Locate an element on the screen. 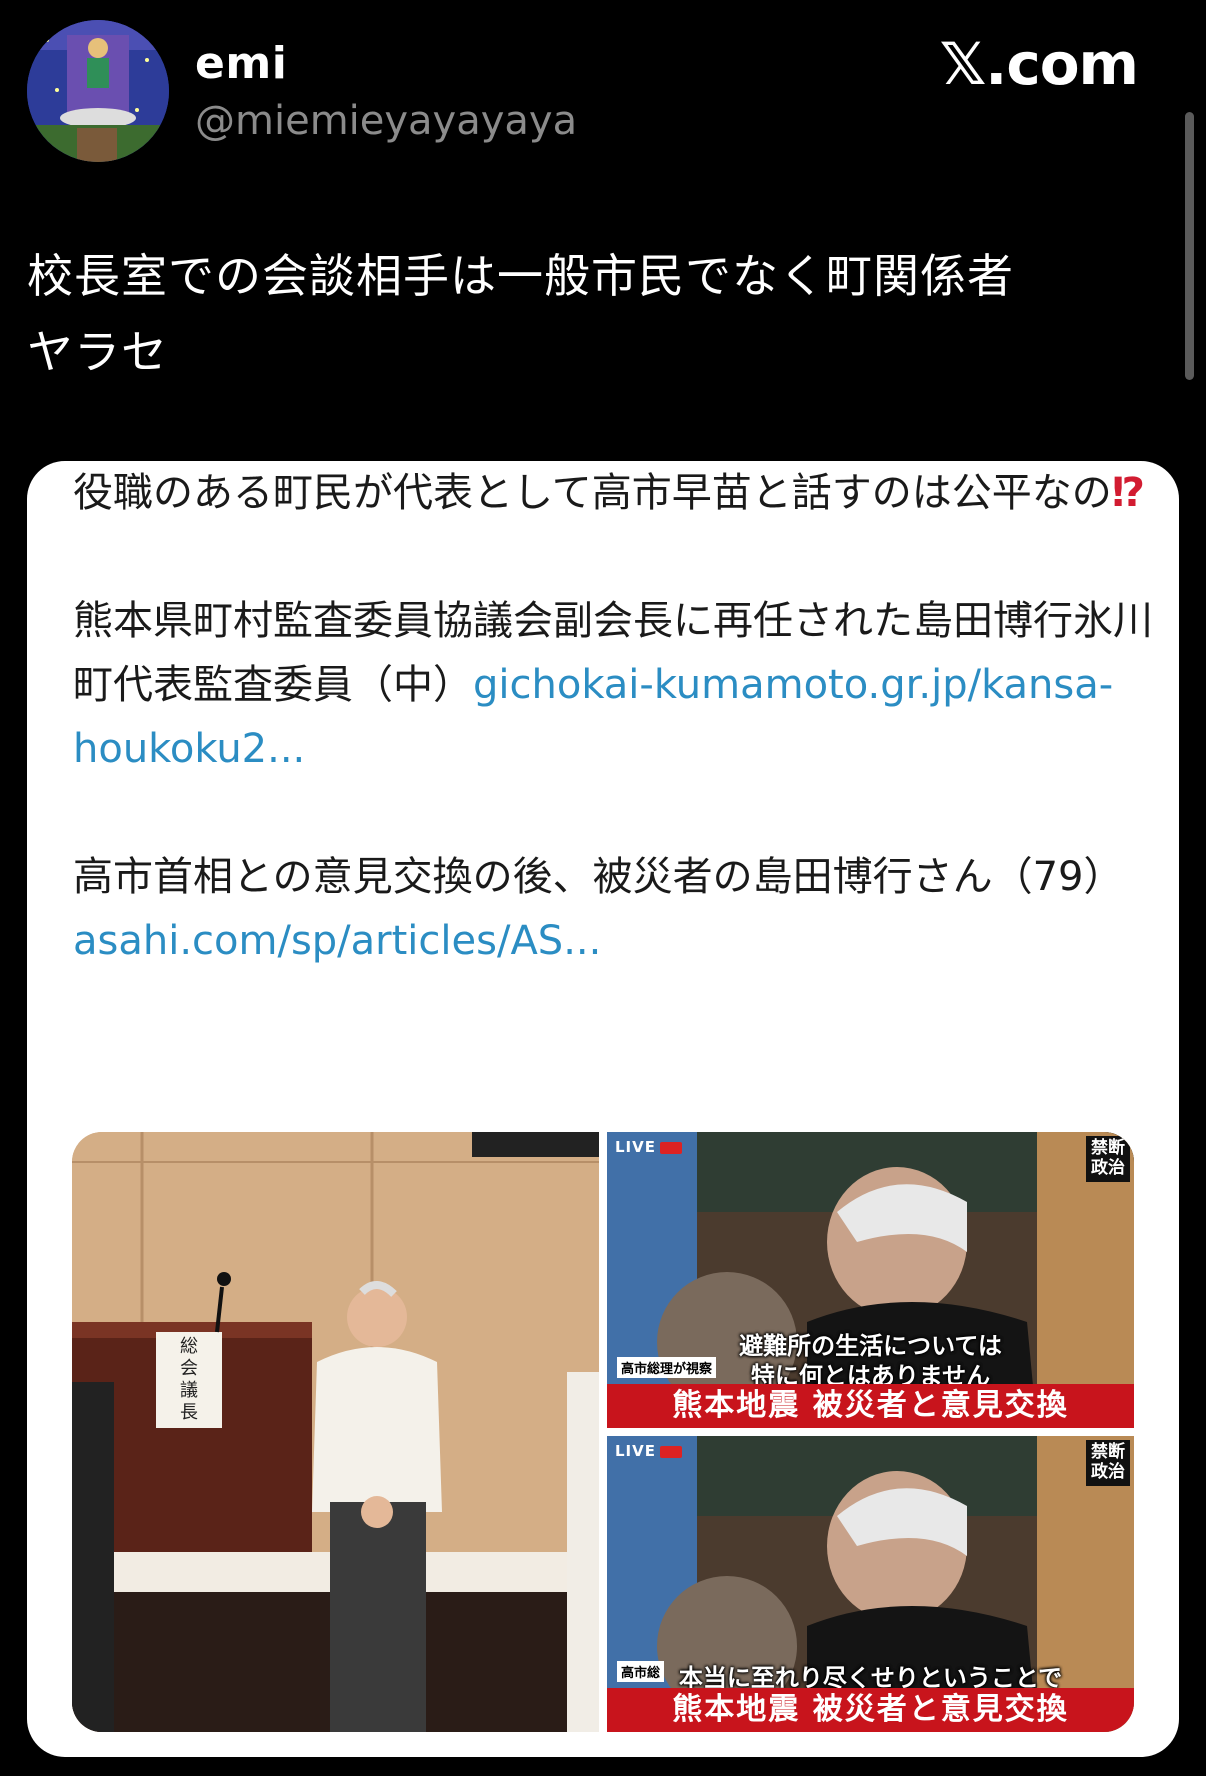  avatar-illustration-icon is located at coordinates (98, 91).